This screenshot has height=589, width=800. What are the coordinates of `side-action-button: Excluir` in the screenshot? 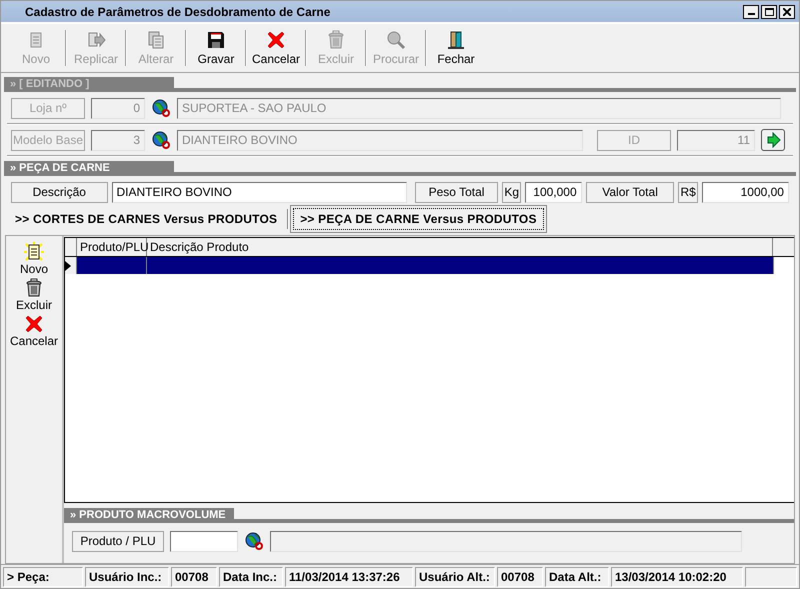 It's located at (34, 295).